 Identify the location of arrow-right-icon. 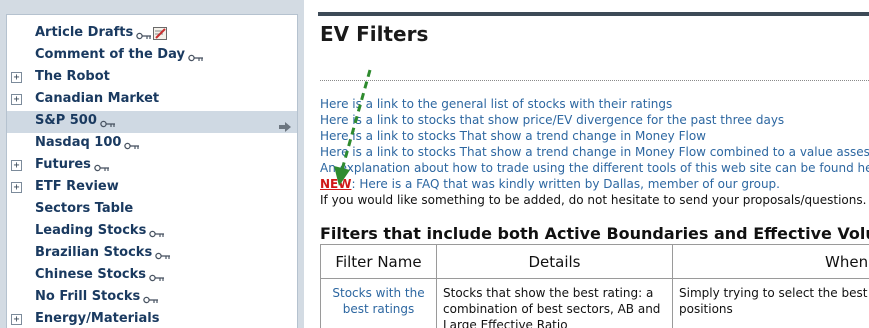
(285, 124).